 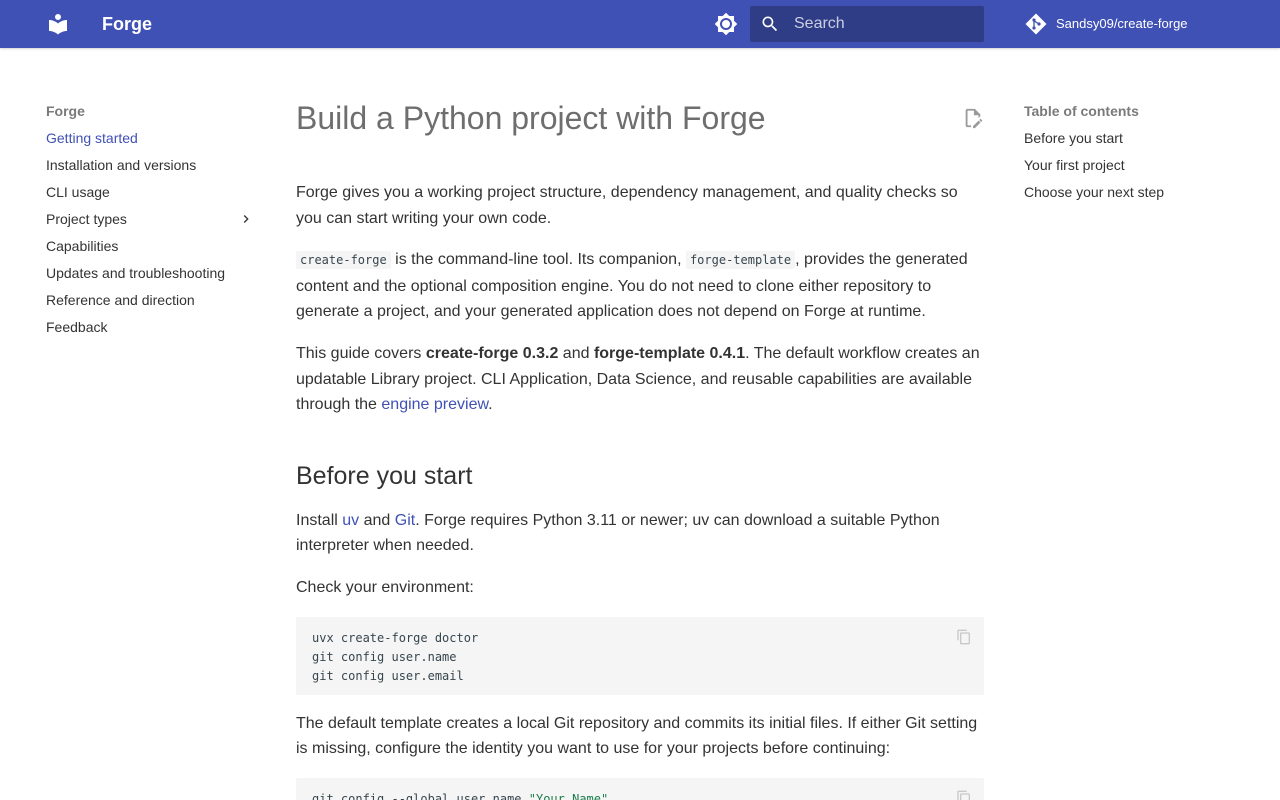 I want to click on version-create-forge: create-forge 0.3.2, so click(x=492, y=353).